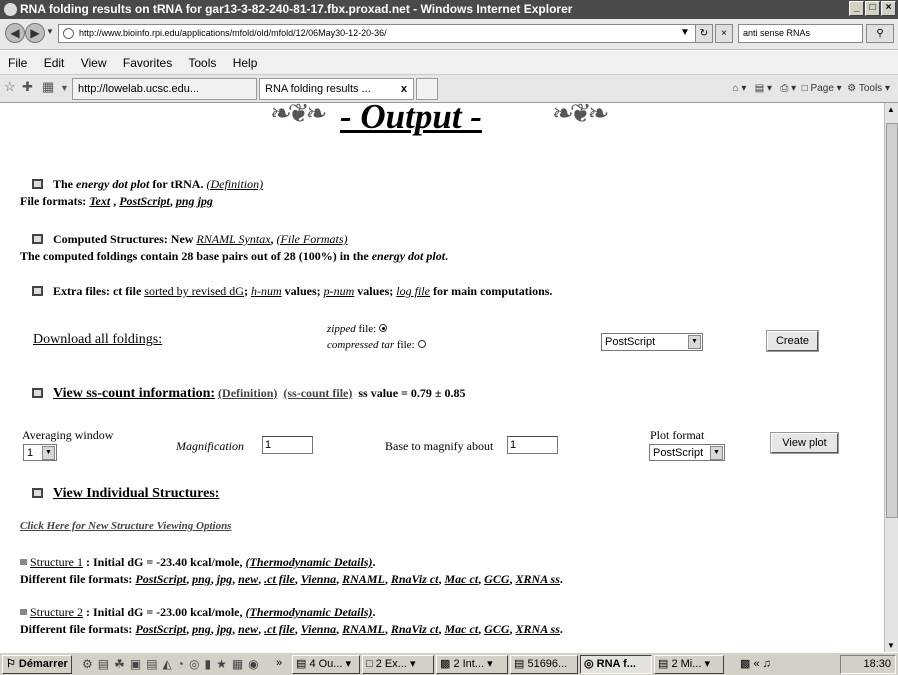 The height and width of the screenshot is (675, 898). What do you see at coordinates (689, 664) in the screenshot?
I see `taskbar-item-misc: ▤ 2 Mi... ▾` at bounding box center [689, 664].